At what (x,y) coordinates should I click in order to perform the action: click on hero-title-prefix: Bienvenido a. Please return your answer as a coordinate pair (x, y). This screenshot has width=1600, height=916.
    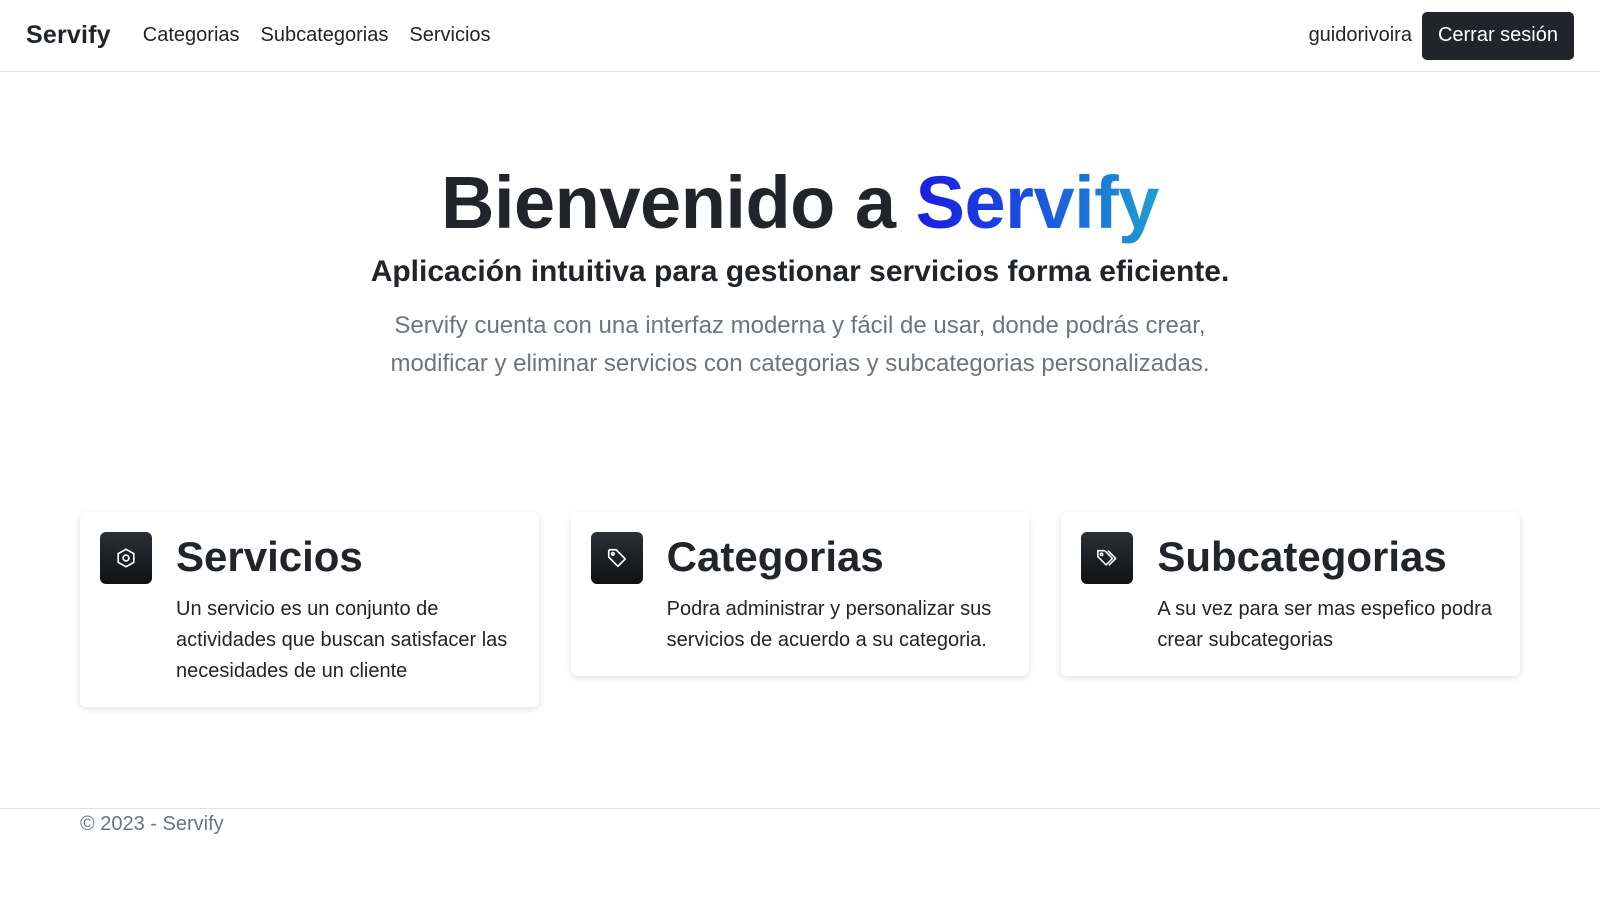
    Looking at the image, I should click on (678, 202).